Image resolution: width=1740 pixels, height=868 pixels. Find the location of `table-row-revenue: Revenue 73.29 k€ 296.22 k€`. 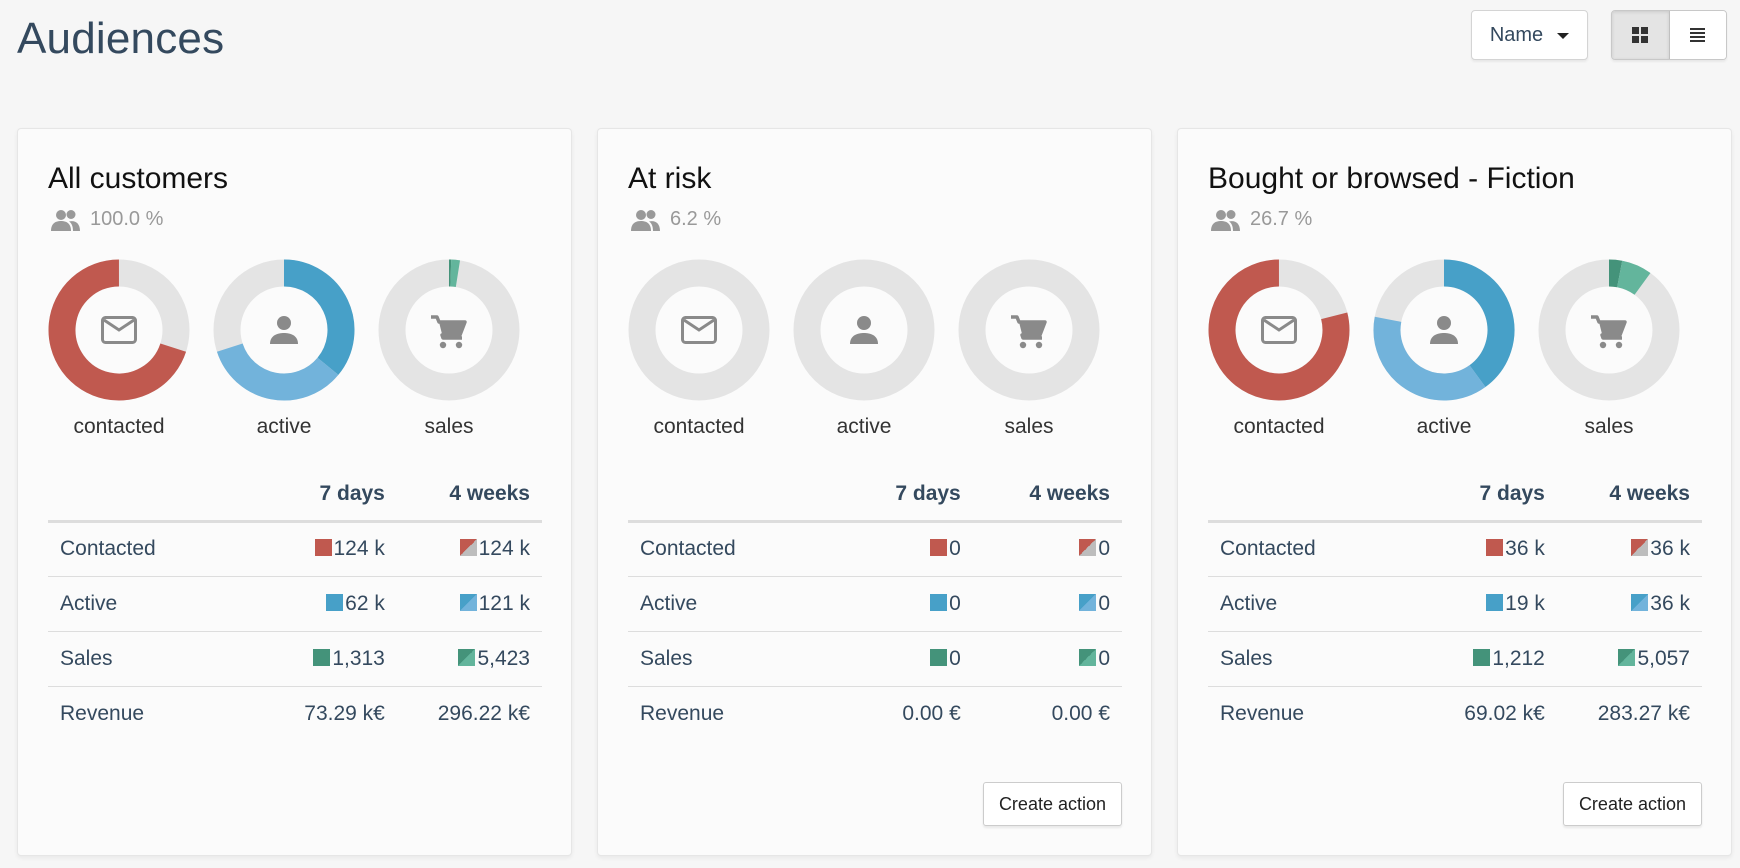

table-row-revenue: Revenue 73.29 k€ 296.22 k€ is located at coordinates (295, 713).